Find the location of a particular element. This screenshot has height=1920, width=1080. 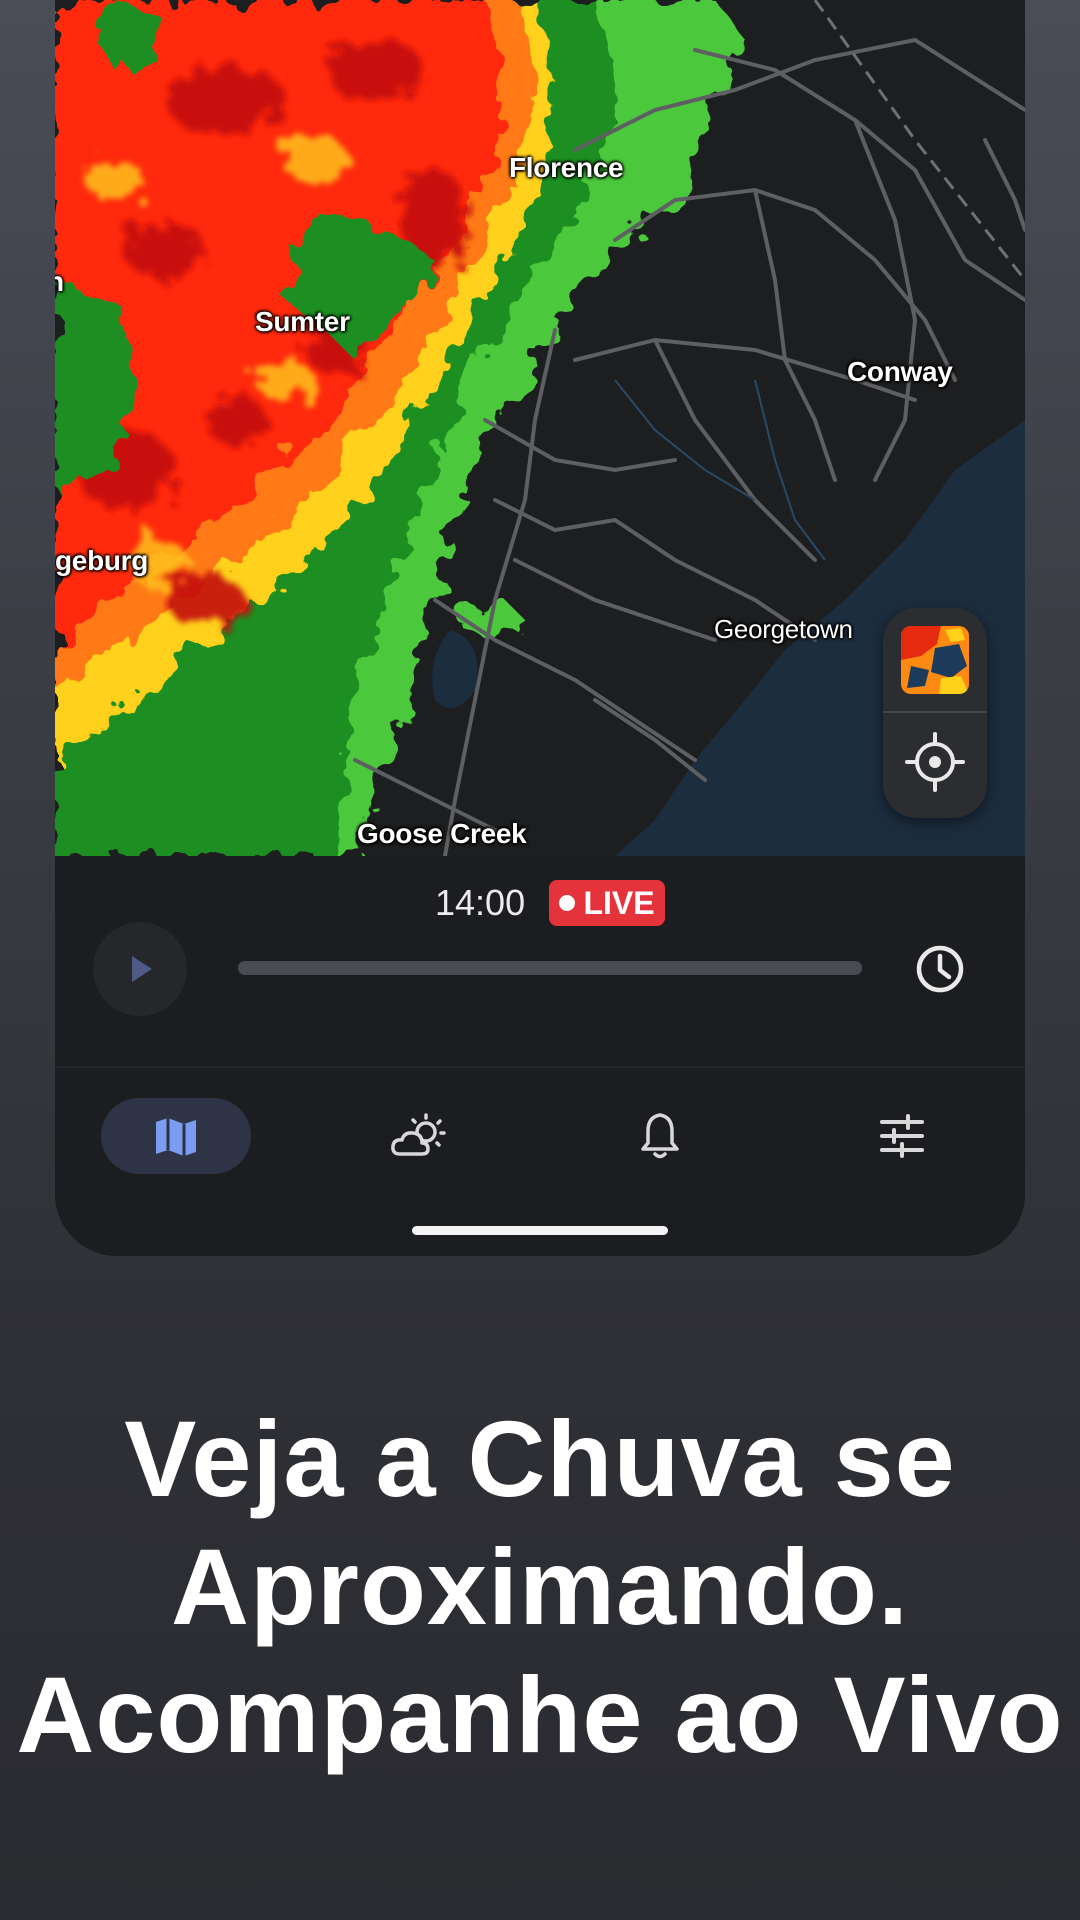

sliders-icon is located at coordinates (902, 1136).